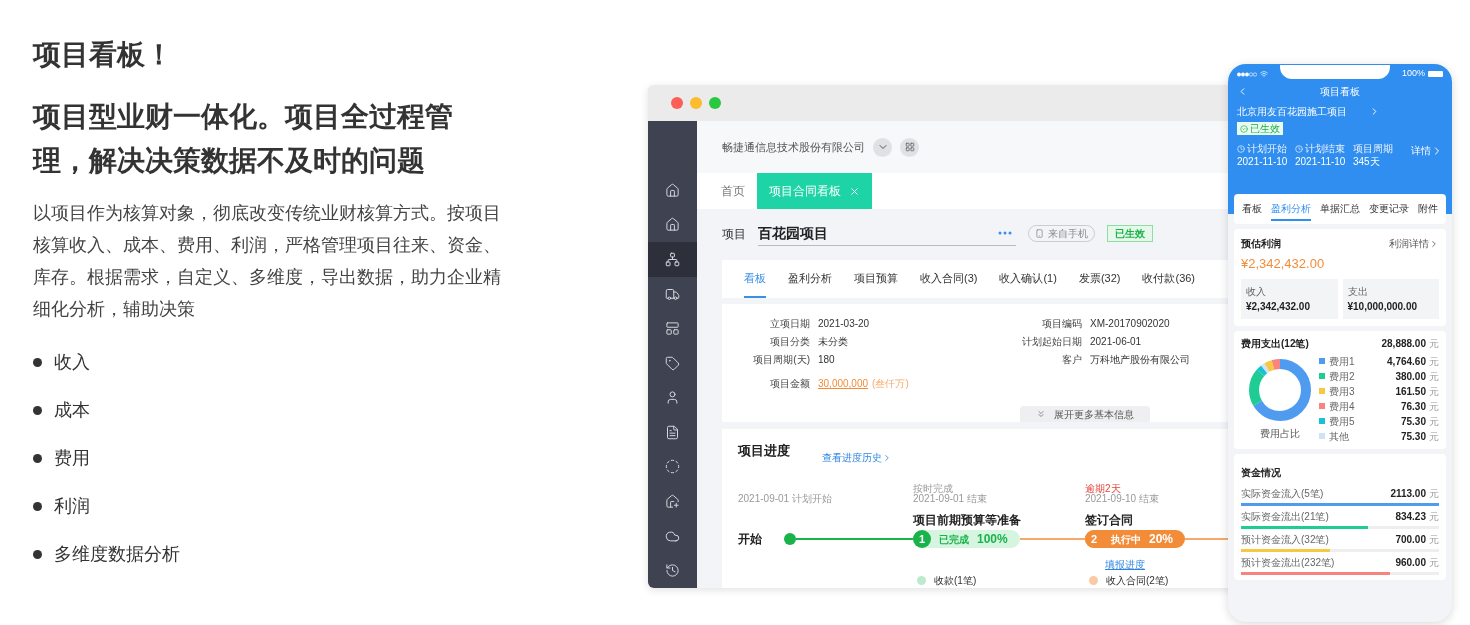 Image resolution: width=1470 pixels, height=625 pixels. I want to click on card-title: 费用支出(12笔), so click(1275, 343).